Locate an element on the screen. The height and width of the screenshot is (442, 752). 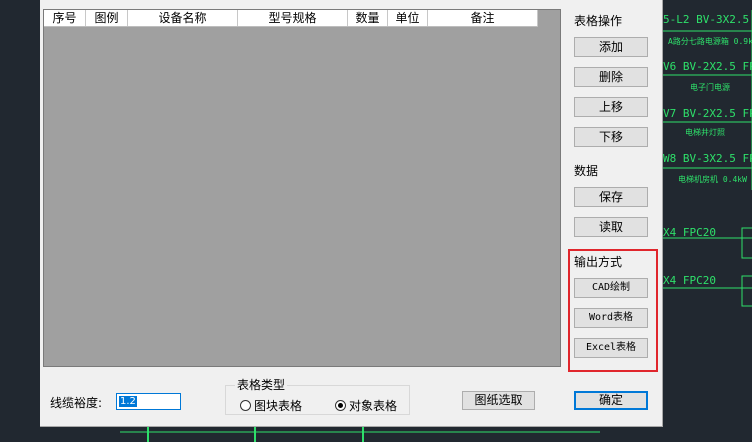
excel-table-button: Excel表格 is located at coordinates (611, 348).